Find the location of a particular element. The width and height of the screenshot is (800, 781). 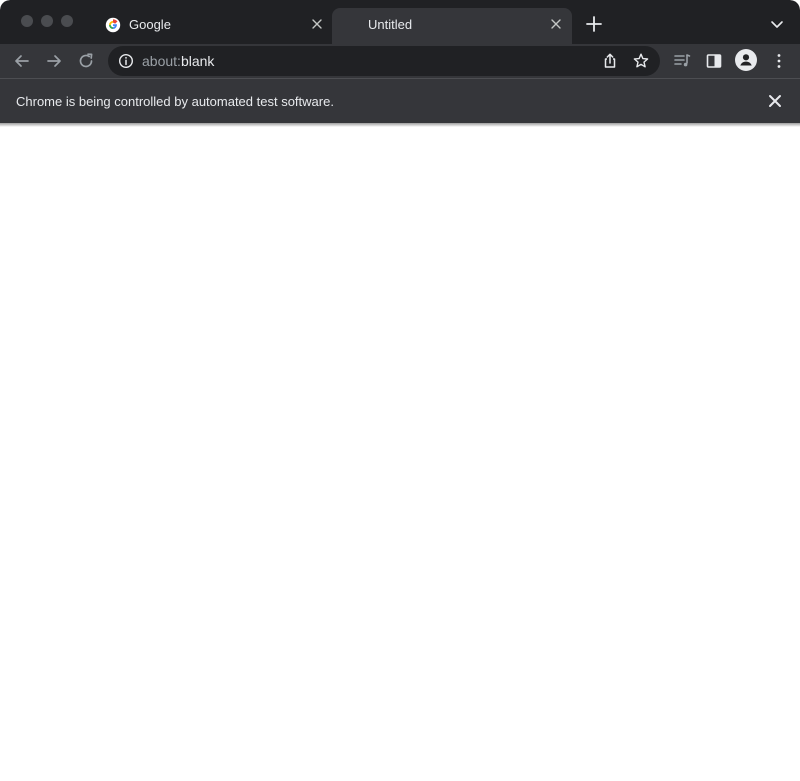

chevron-down-icon is located at coordinates (777, 24).